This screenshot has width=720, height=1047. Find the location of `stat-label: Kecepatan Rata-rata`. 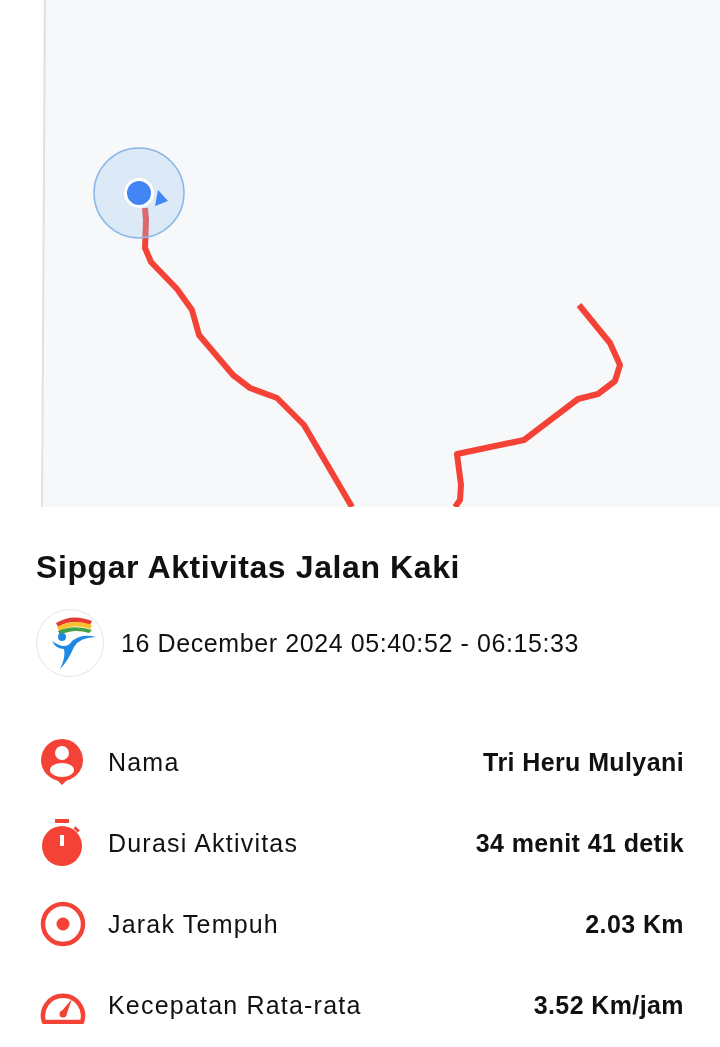

stat-label: Kecepatan Rata-rata is located at coordinates (235, 1005).